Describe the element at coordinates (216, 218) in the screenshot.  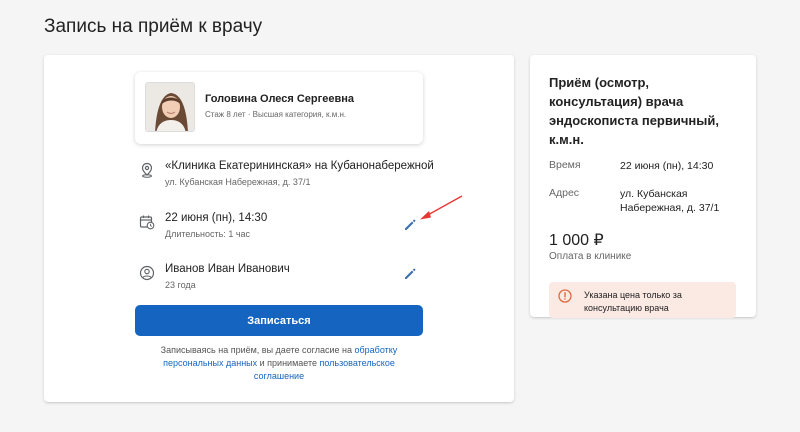
I see `appointment-datetime: 22 июня (пн), 14:30` at that location.